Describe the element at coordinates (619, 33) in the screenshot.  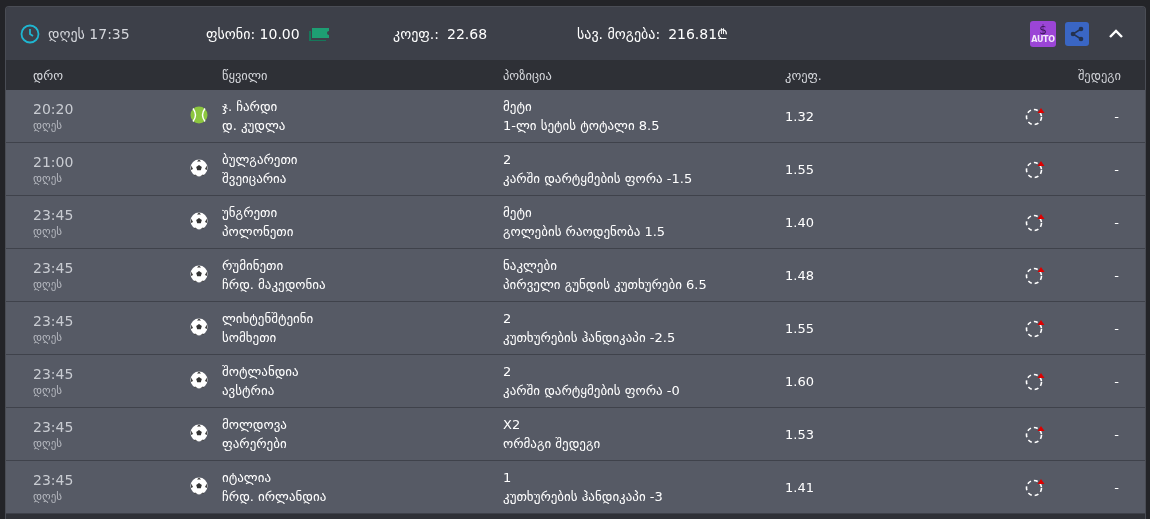
I see `potential-win-label: სავ. მოგება:` at that location.